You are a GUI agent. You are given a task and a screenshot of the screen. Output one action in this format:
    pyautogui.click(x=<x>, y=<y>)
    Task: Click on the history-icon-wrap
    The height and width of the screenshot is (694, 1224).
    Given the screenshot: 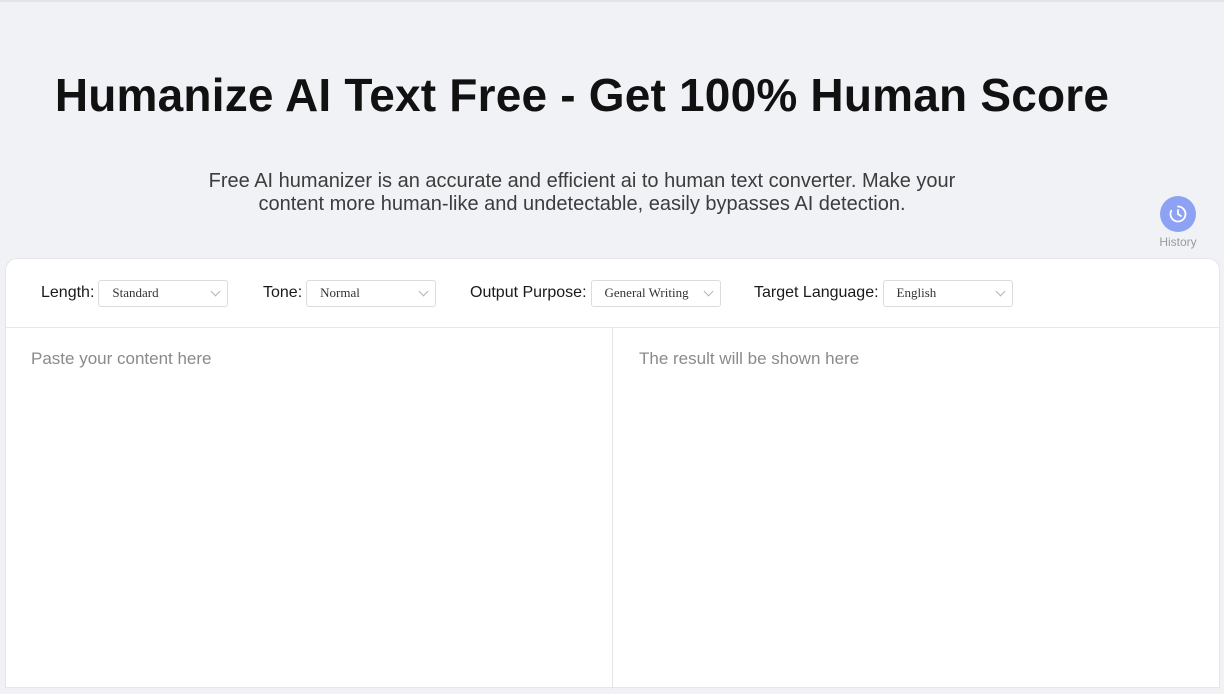 What is the action you would take?
    pyautogui.click(x=1178, y=214)
    